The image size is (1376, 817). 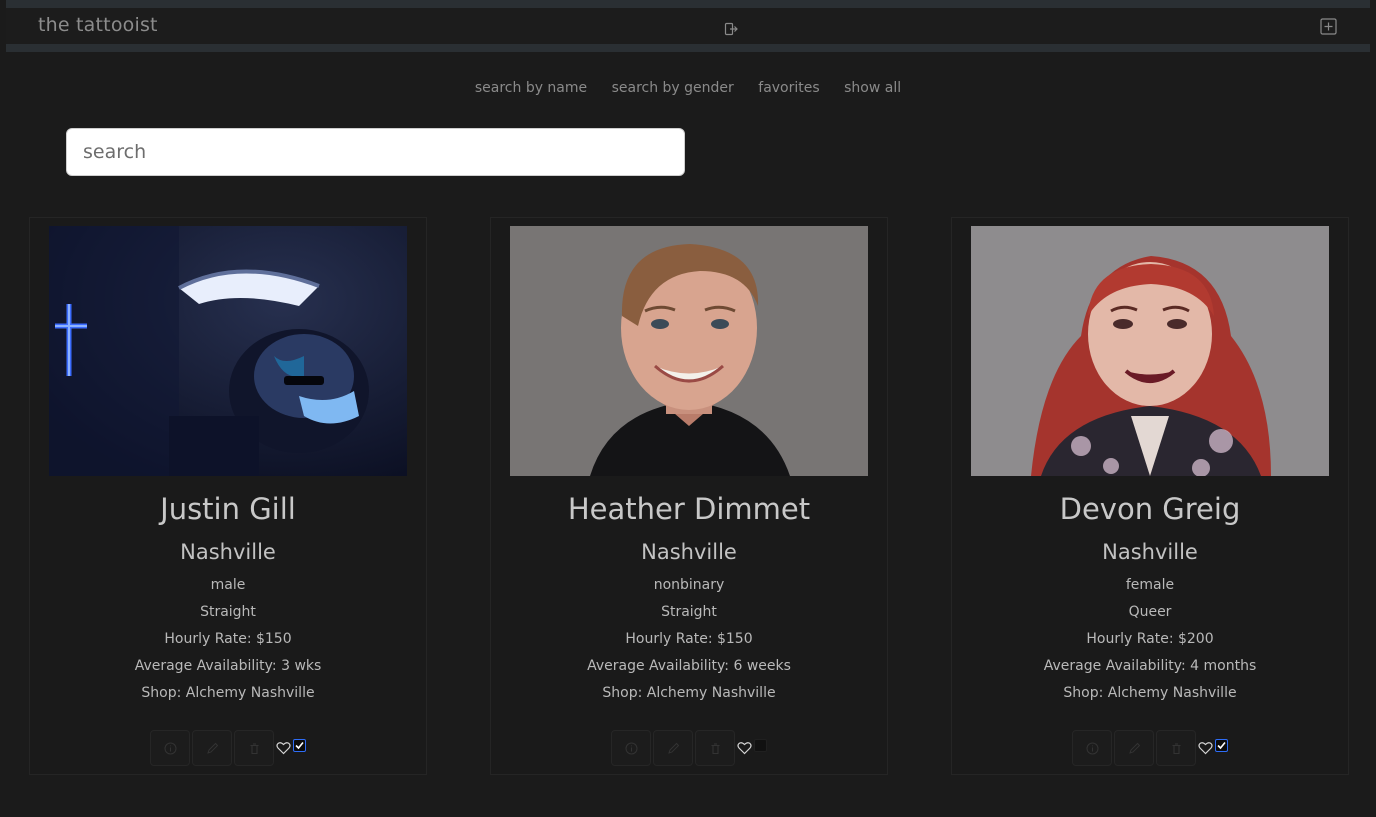 I want to click on artist-rate: Hourly Rate: $200, so click(x=1150, y=639).